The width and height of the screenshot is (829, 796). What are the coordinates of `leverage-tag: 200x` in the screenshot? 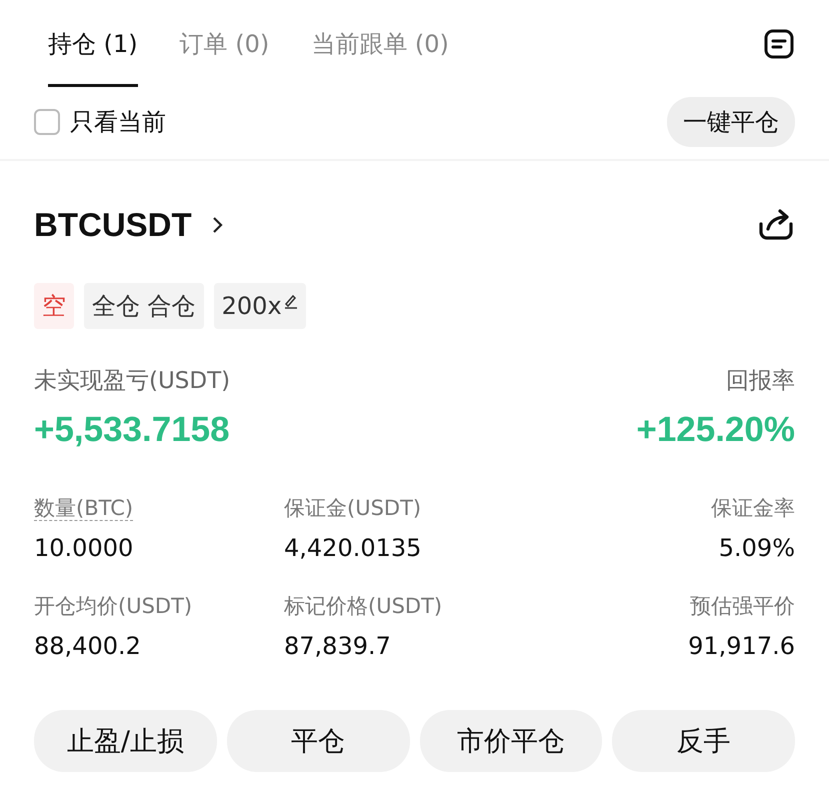 It's located at (260, 306).